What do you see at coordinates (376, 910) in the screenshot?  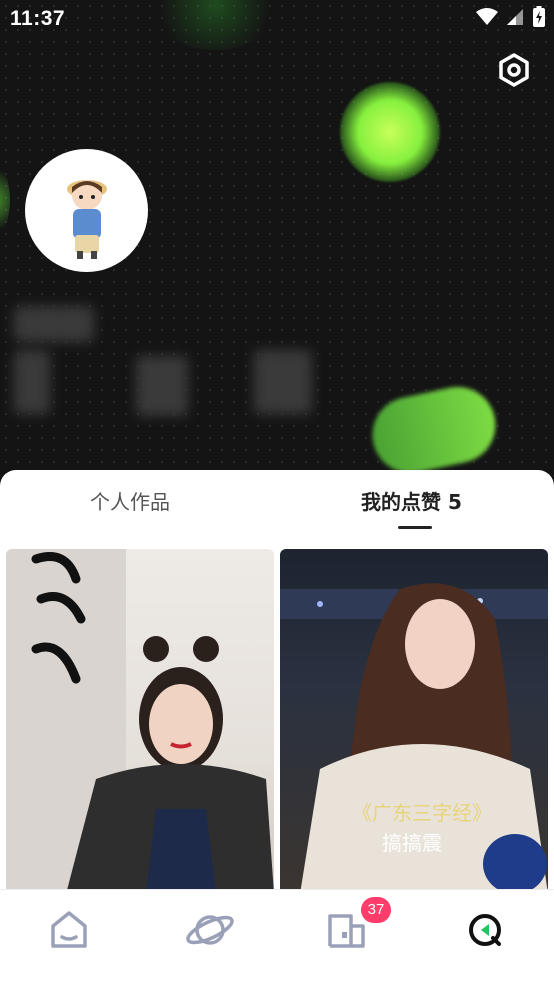 I see `messages-badge: 37` at bounding box center [376, 910].